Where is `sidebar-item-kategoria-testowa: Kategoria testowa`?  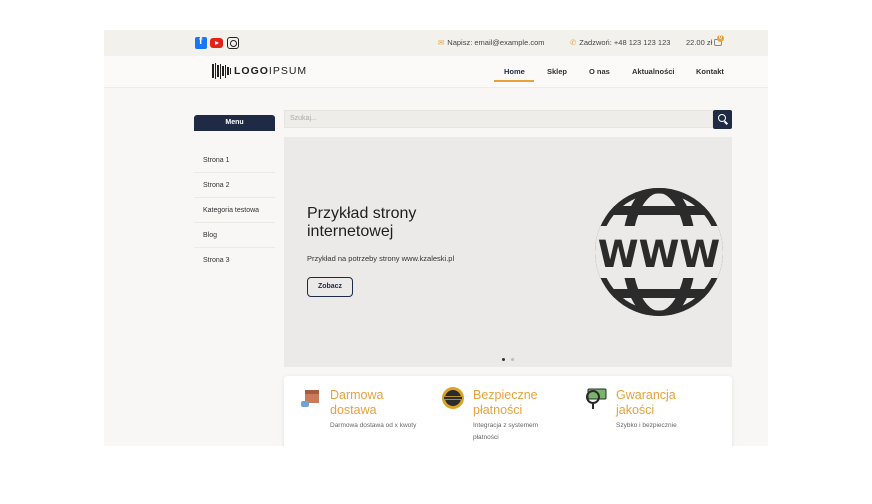 sidebar-item-kategoria-testowa: Kategoria testowa is located at coordinates (234, 210).